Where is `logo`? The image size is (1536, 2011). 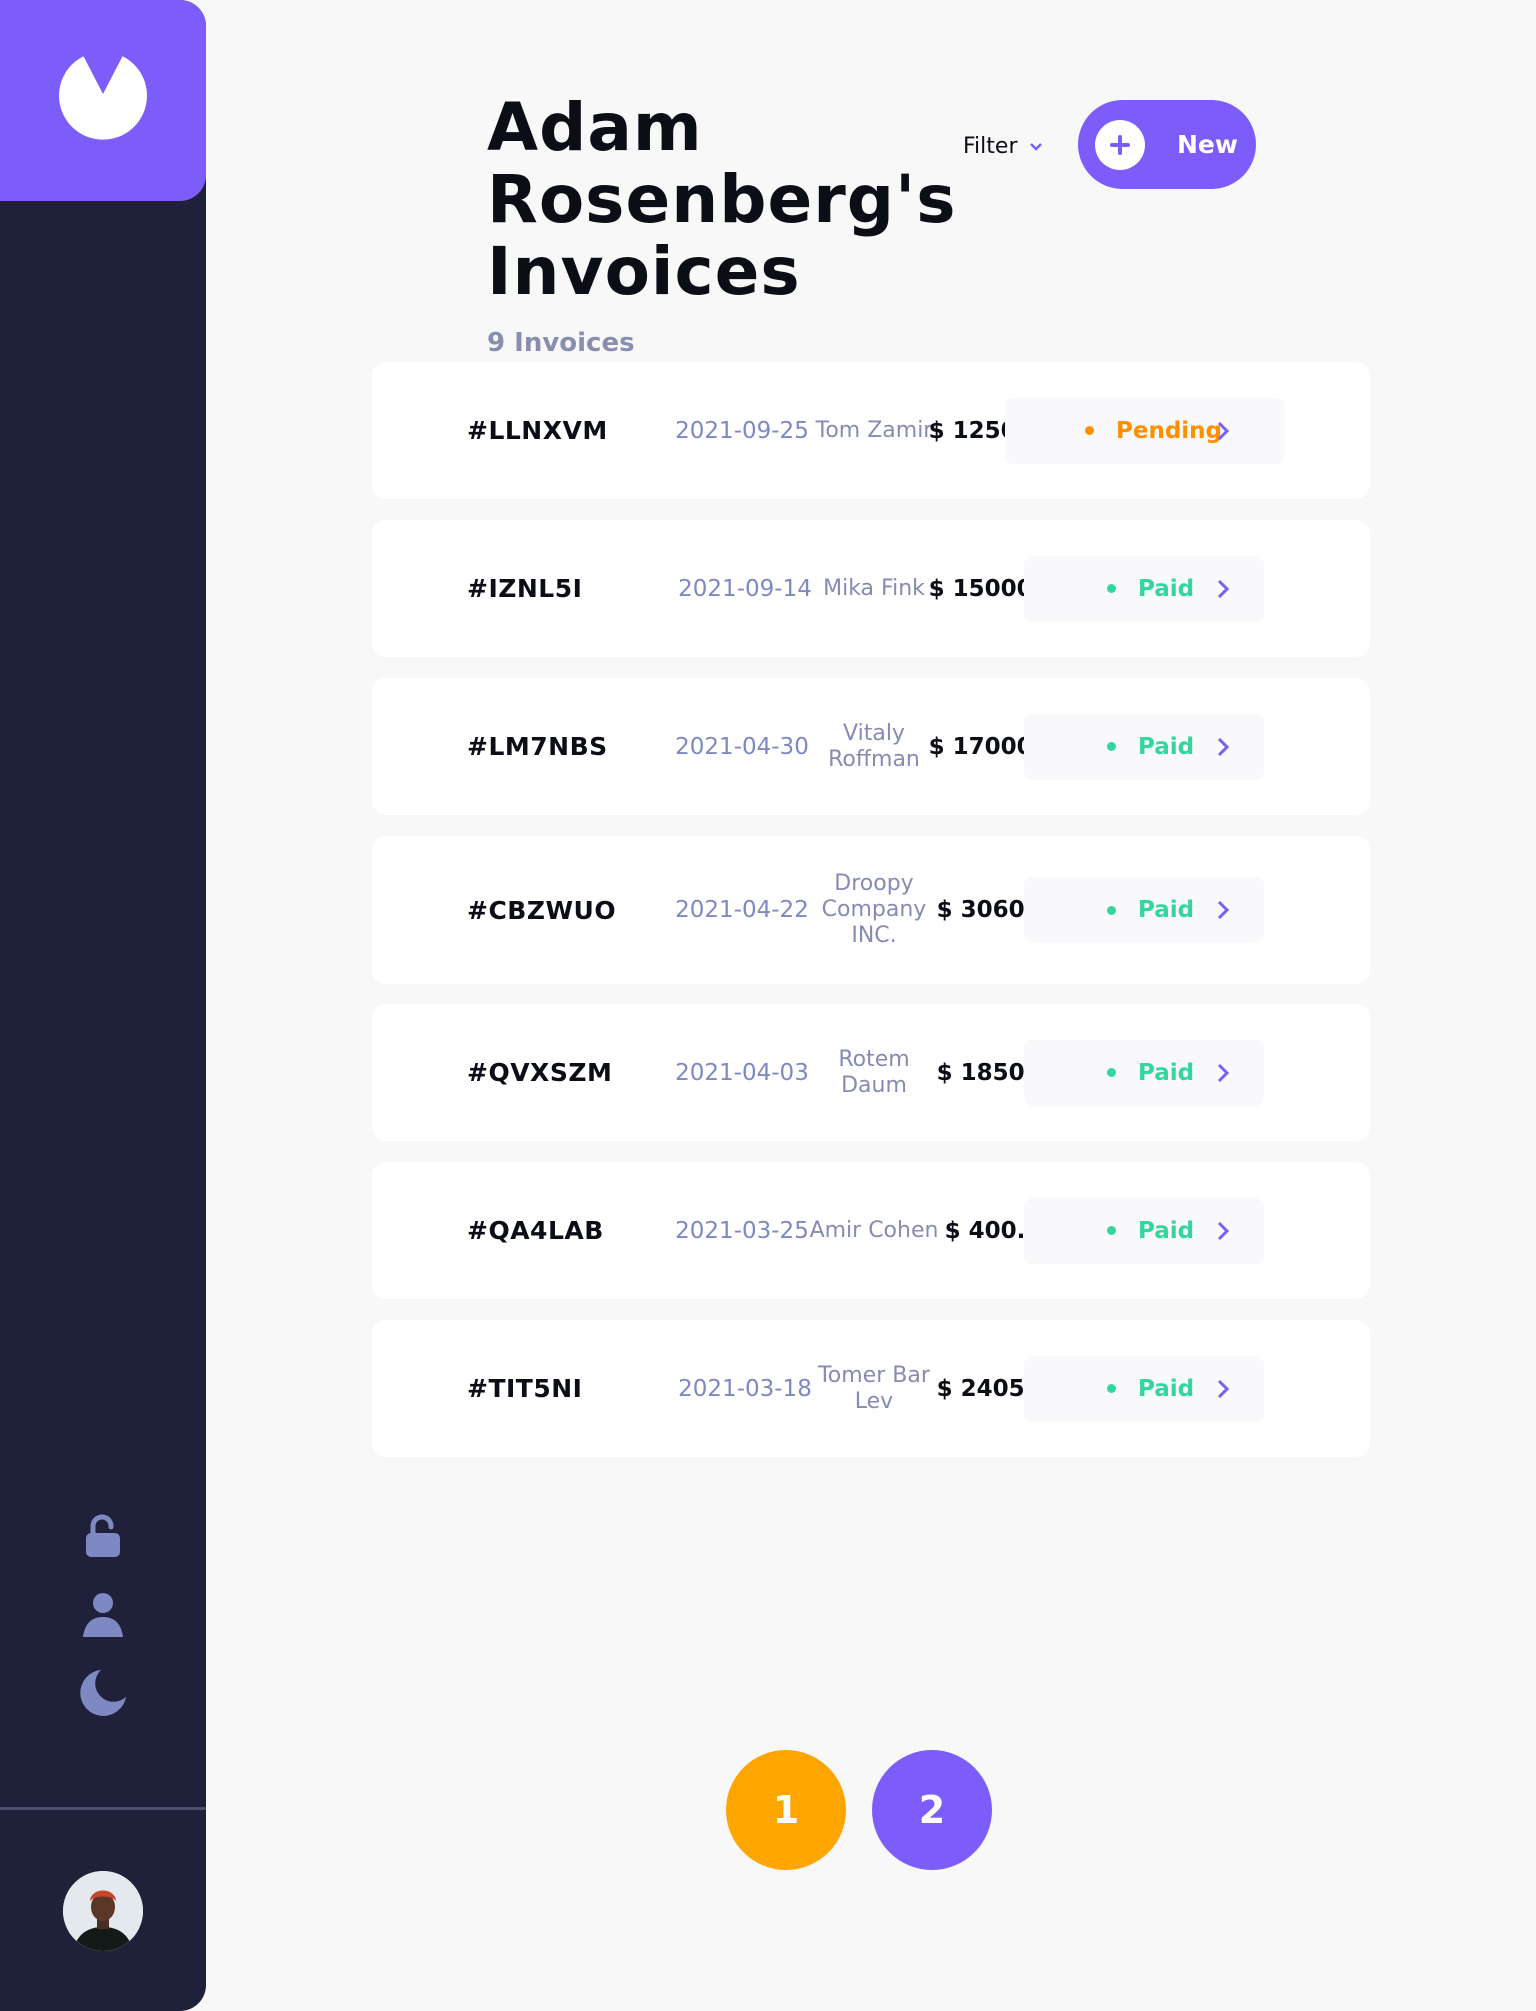
logo is located at coordinates (103, 100).